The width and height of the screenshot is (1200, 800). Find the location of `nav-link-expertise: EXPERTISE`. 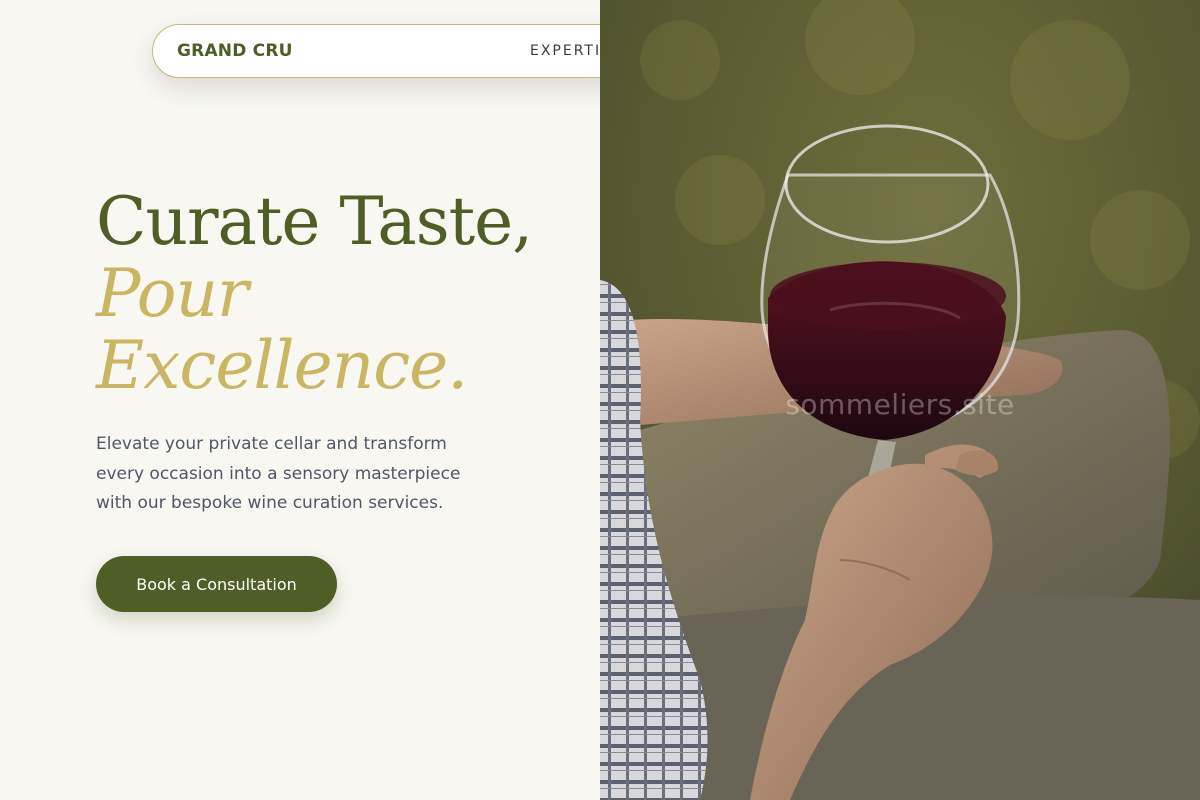

nav-link-expertise: EXPERTISE is located at coordinates (565, 51).